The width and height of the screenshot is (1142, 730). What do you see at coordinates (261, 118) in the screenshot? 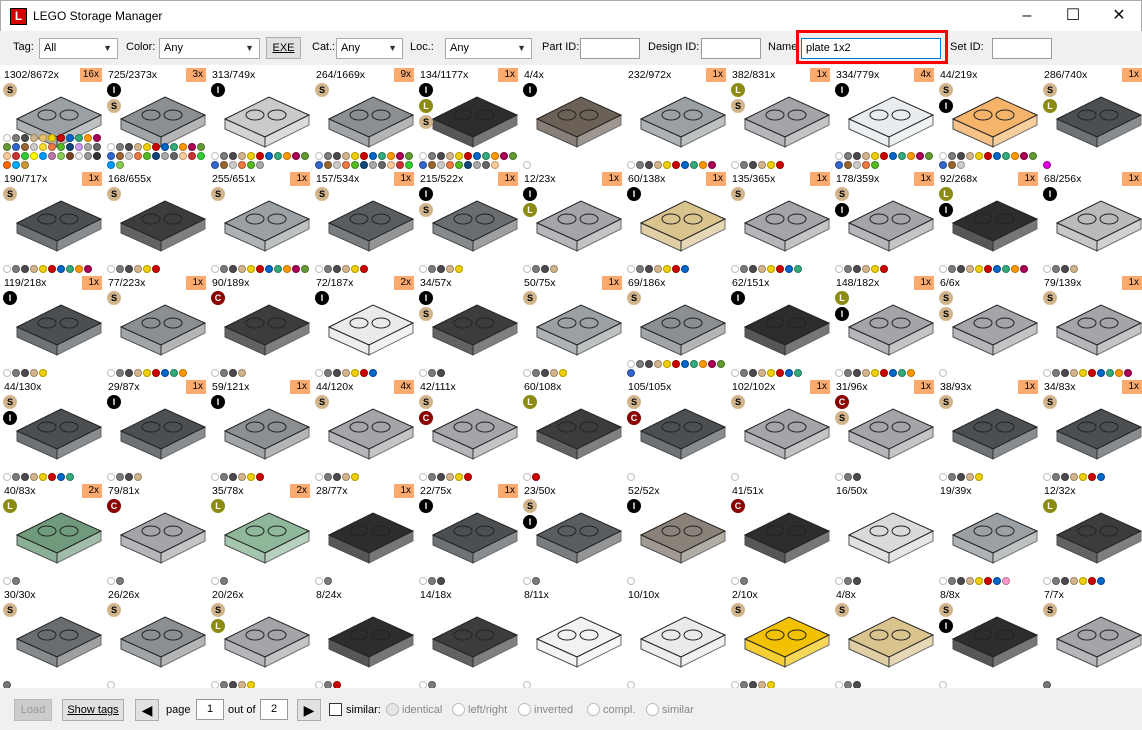
I see `part-tile: 313/749x I` at bounding box center [261, 118].